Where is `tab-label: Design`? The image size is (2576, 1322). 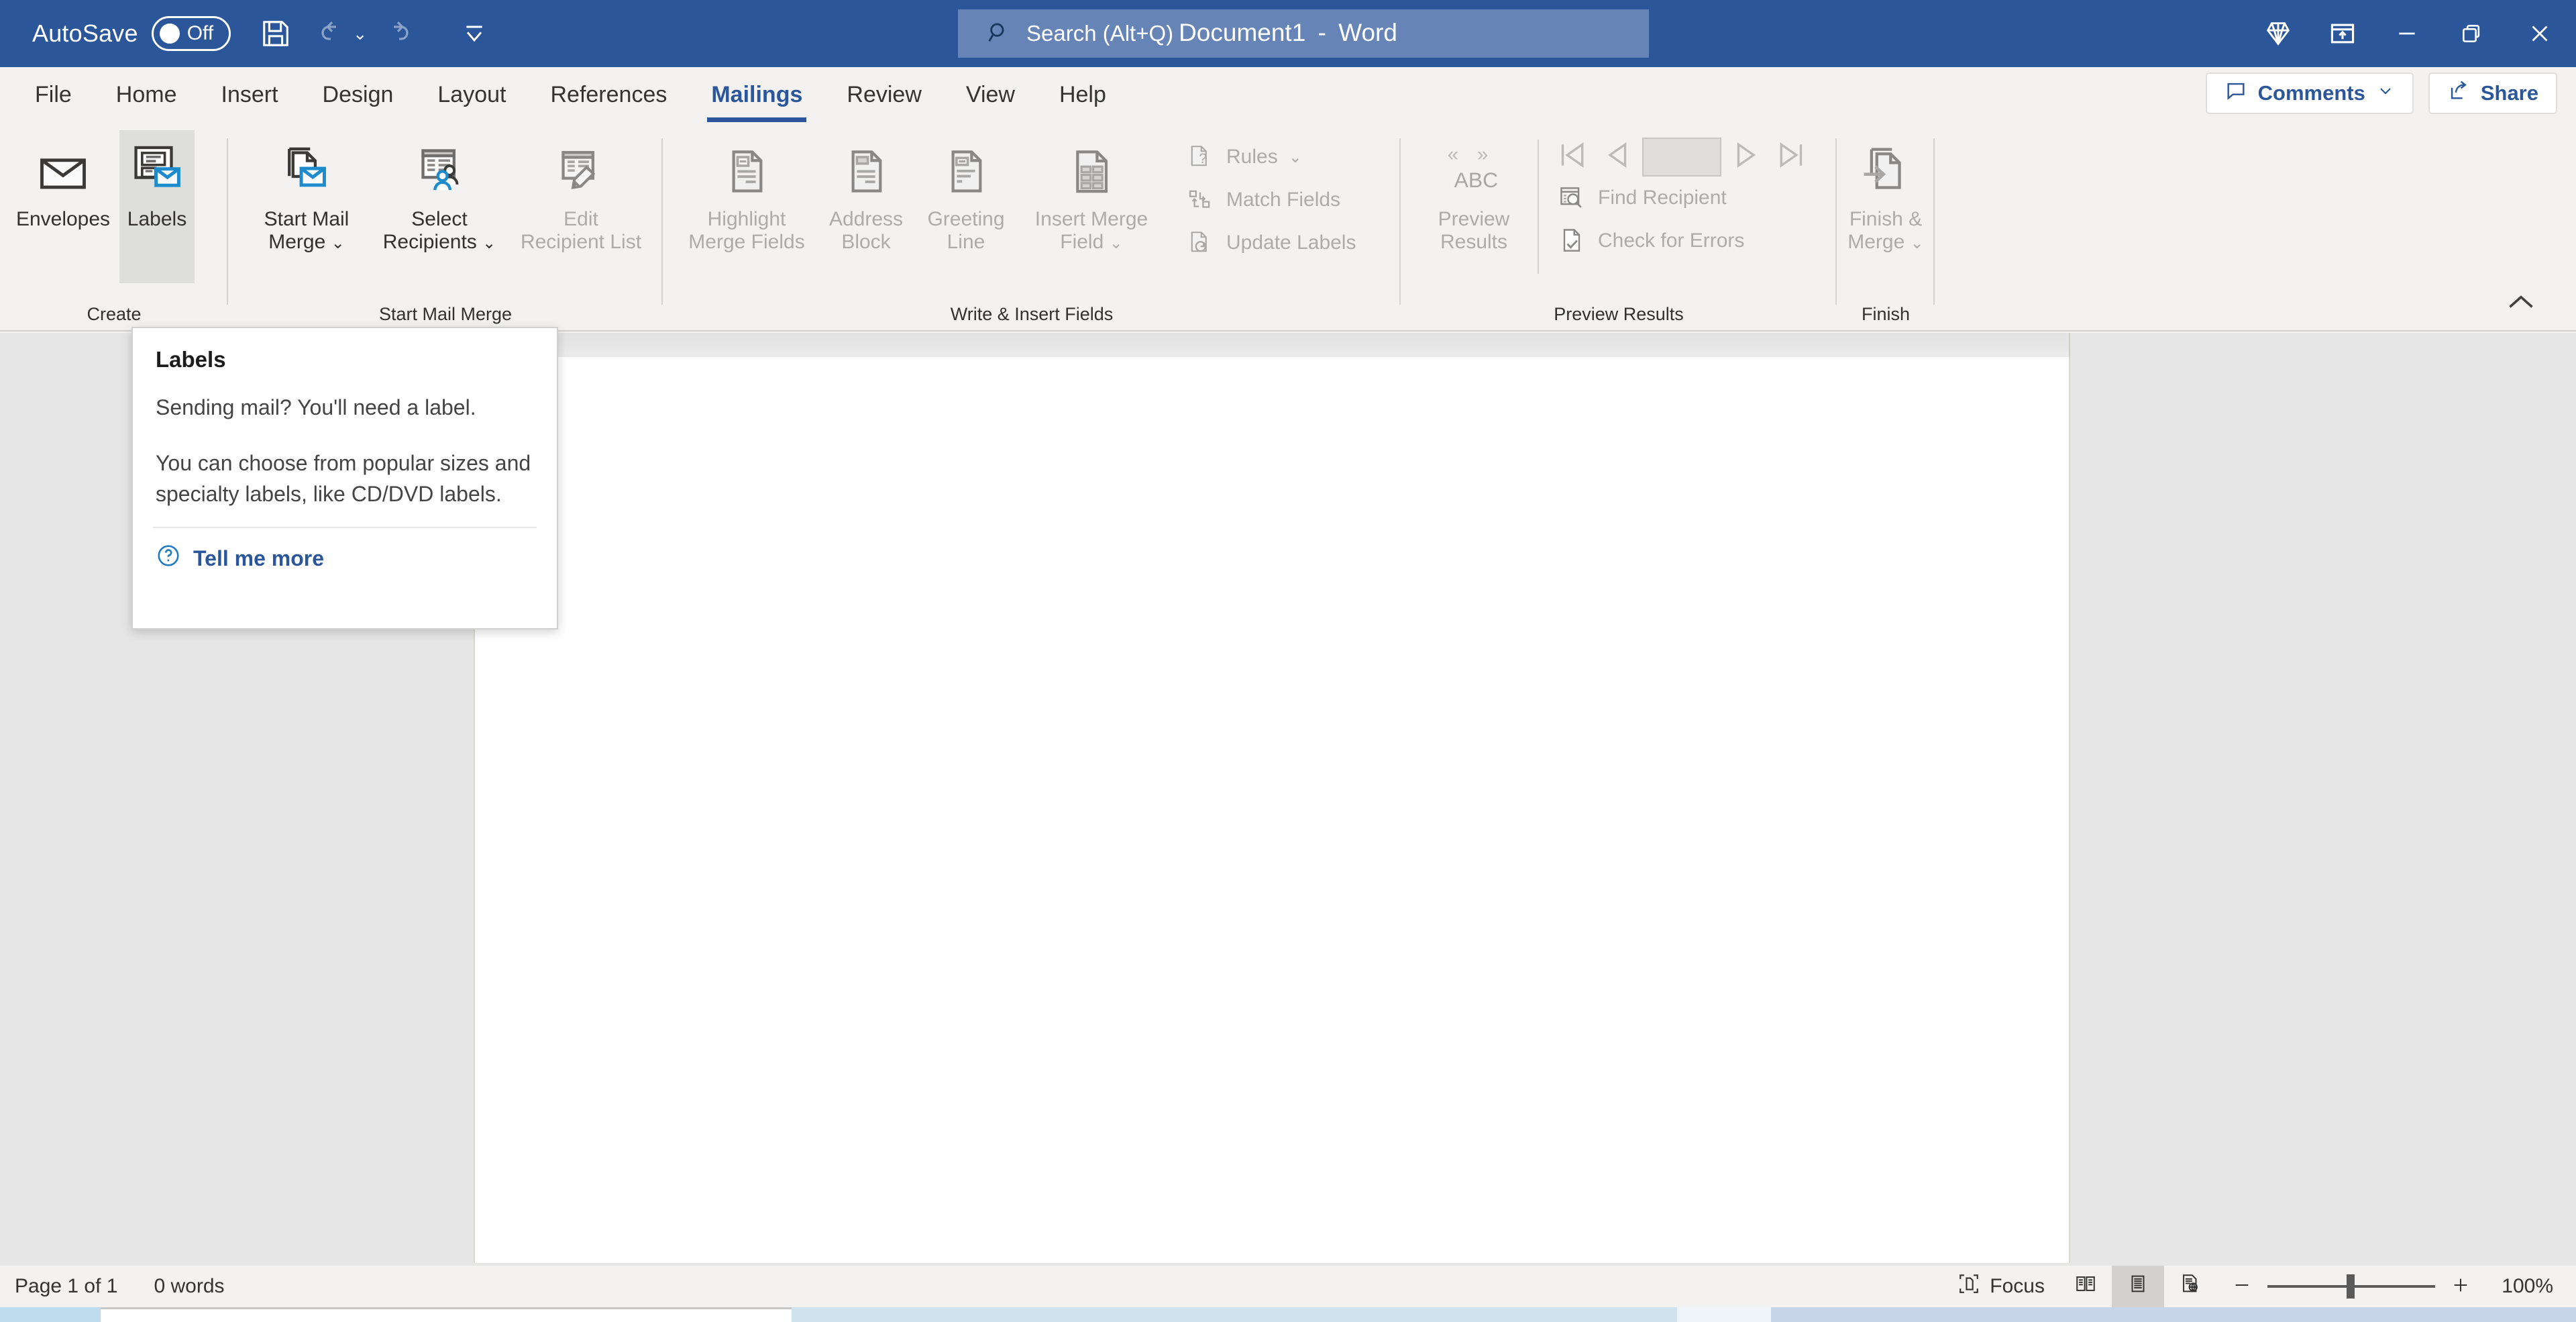 tab-label: Design is located at coordinates (358, 94).